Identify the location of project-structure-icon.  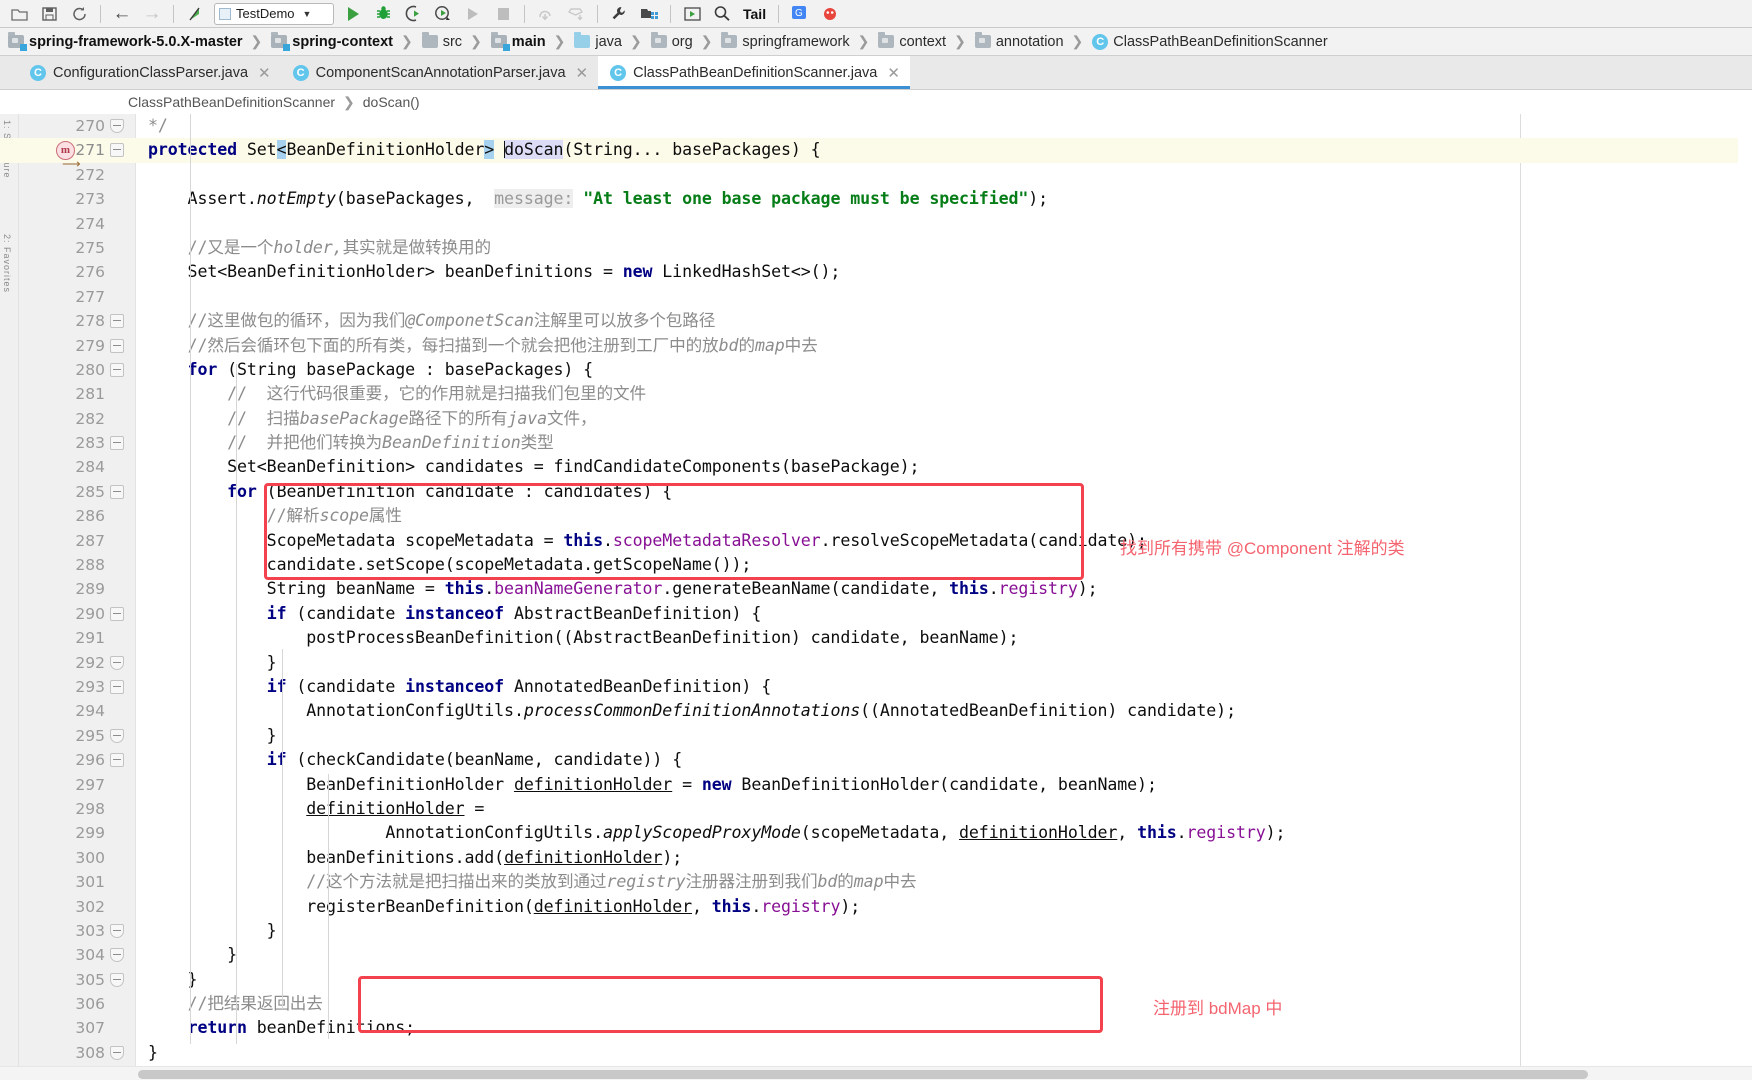
(649, 14).